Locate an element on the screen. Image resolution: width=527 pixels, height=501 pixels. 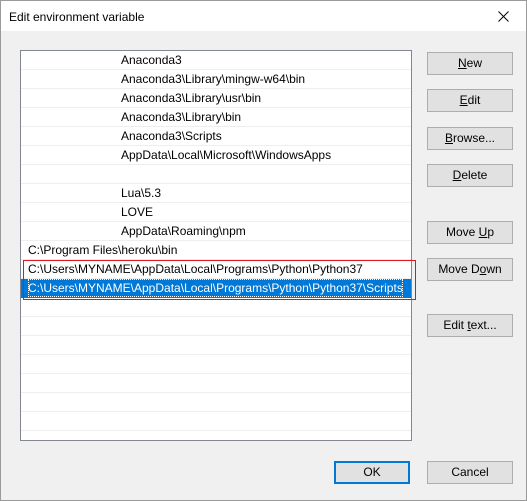
path-text: Anaconda3\Library\bin is located at coordinates (181, 117).